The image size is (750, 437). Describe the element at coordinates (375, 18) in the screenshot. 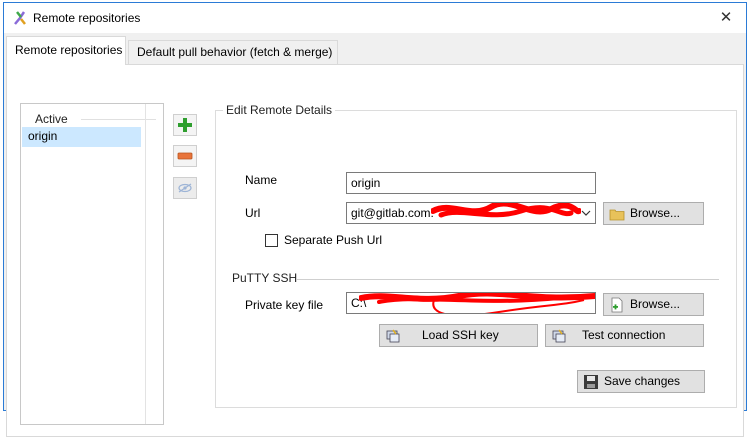

I see `title-bar: Remote repositories ✕` at that location.